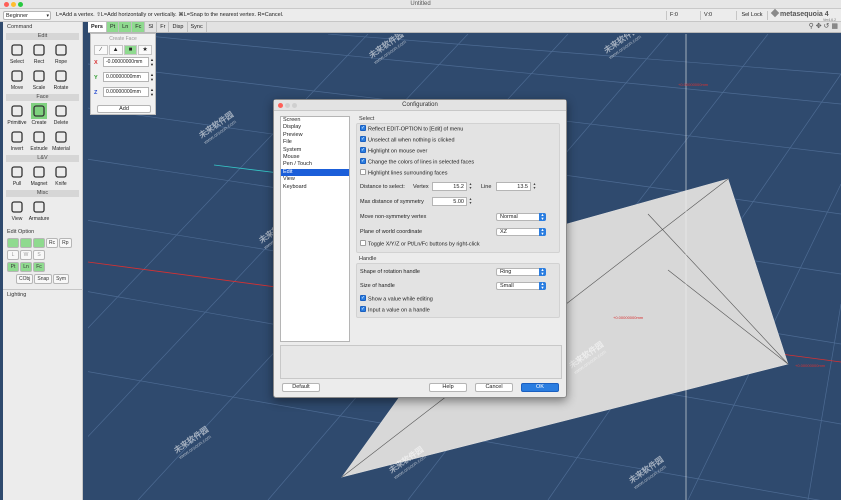 The image size is (841, 500). Describe the element at coordinates (124, 109) in the screenshot. I see `add-vertex-button: Add` at that location.